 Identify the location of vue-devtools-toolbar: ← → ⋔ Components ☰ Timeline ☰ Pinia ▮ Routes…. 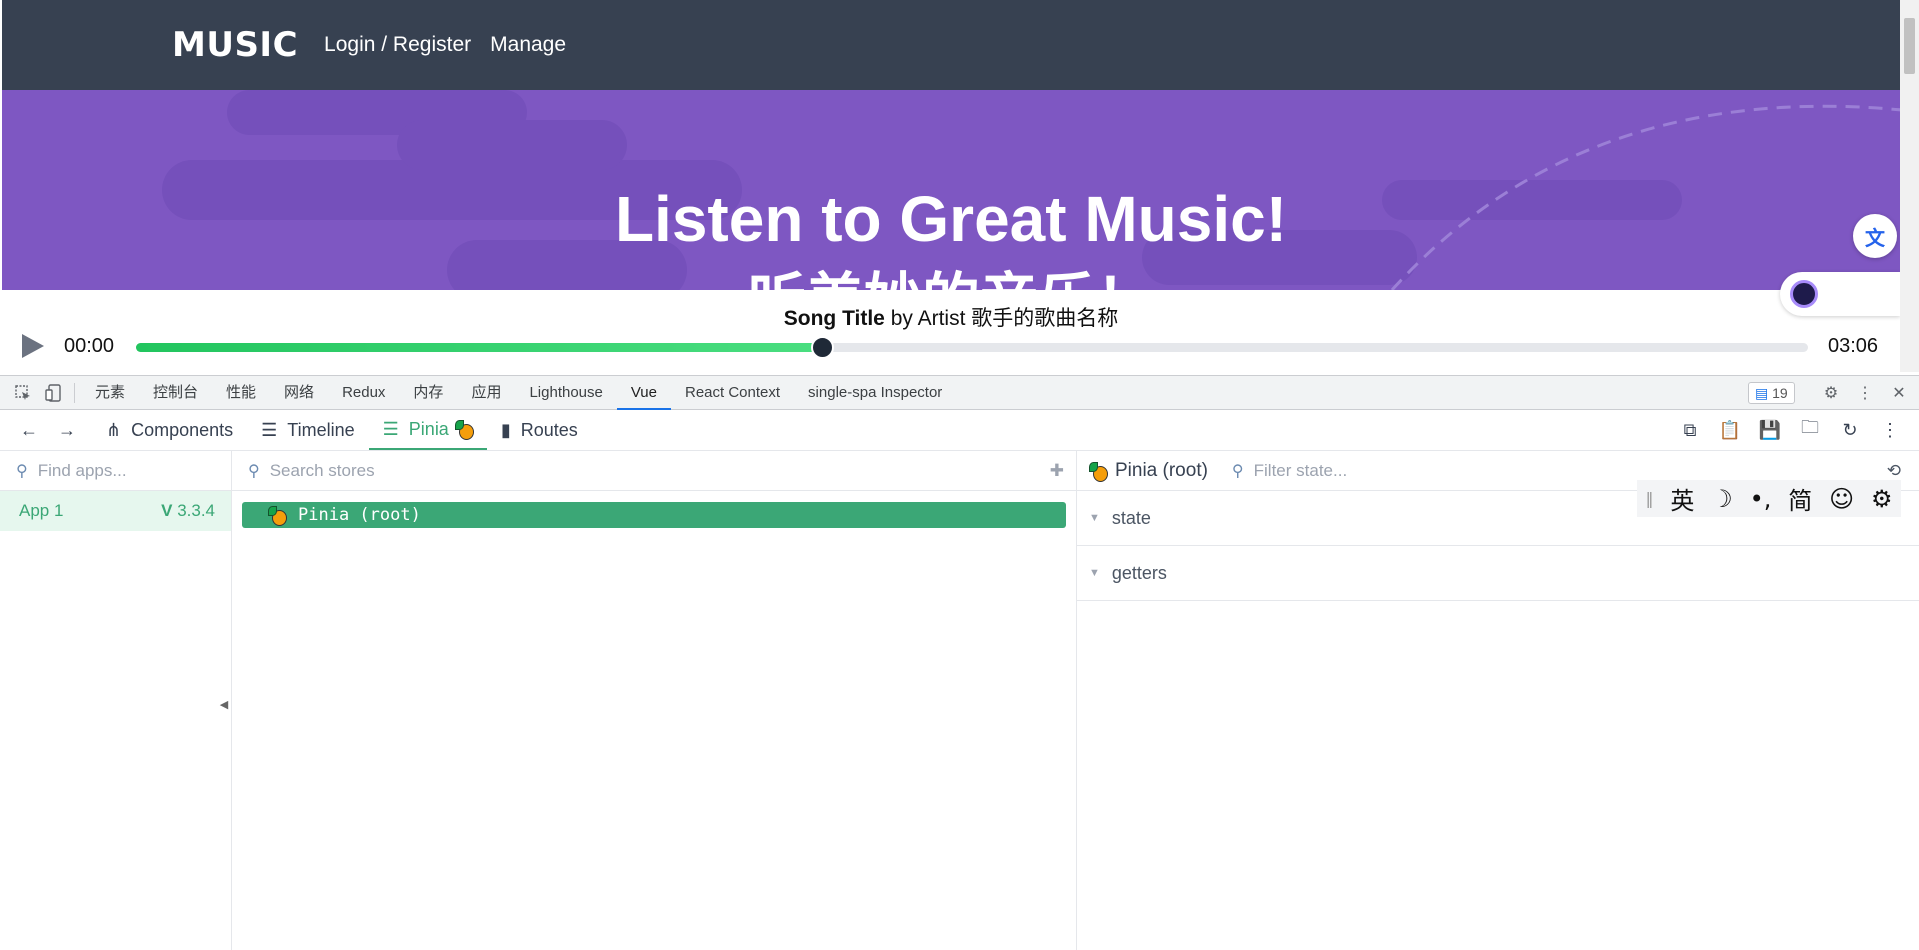
(959, 430).